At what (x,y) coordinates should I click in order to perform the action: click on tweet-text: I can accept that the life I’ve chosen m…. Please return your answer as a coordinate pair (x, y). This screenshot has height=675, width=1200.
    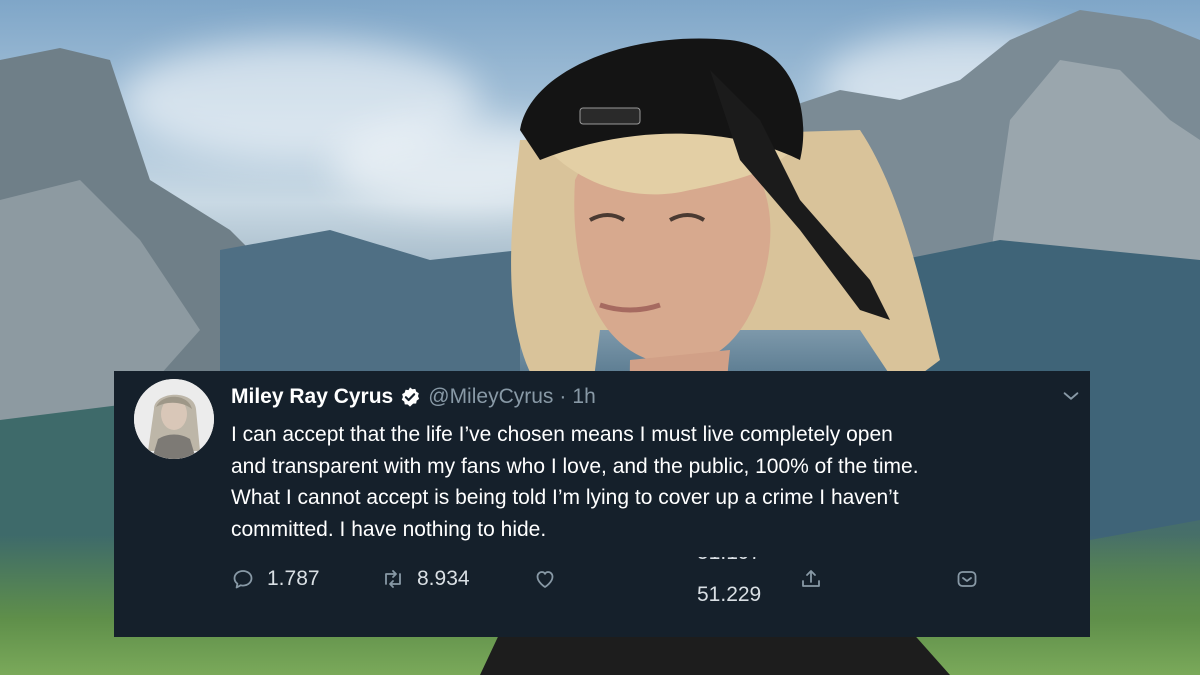
    Looking at the image, I should click on (651, 482).